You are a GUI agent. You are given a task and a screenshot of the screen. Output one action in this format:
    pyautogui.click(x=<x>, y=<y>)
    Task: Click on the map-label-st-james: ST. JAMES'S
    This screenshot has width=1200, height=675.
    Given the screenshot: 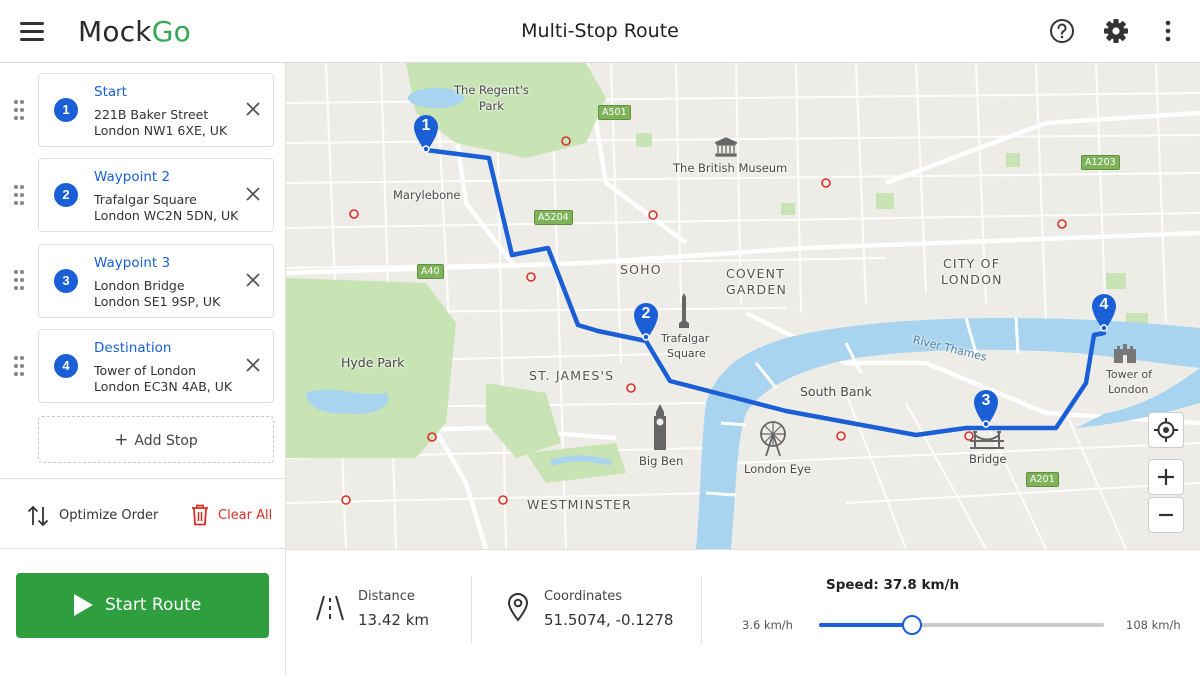 What is the action you would take?
    pyautogui.click(x=572, y=375)
    